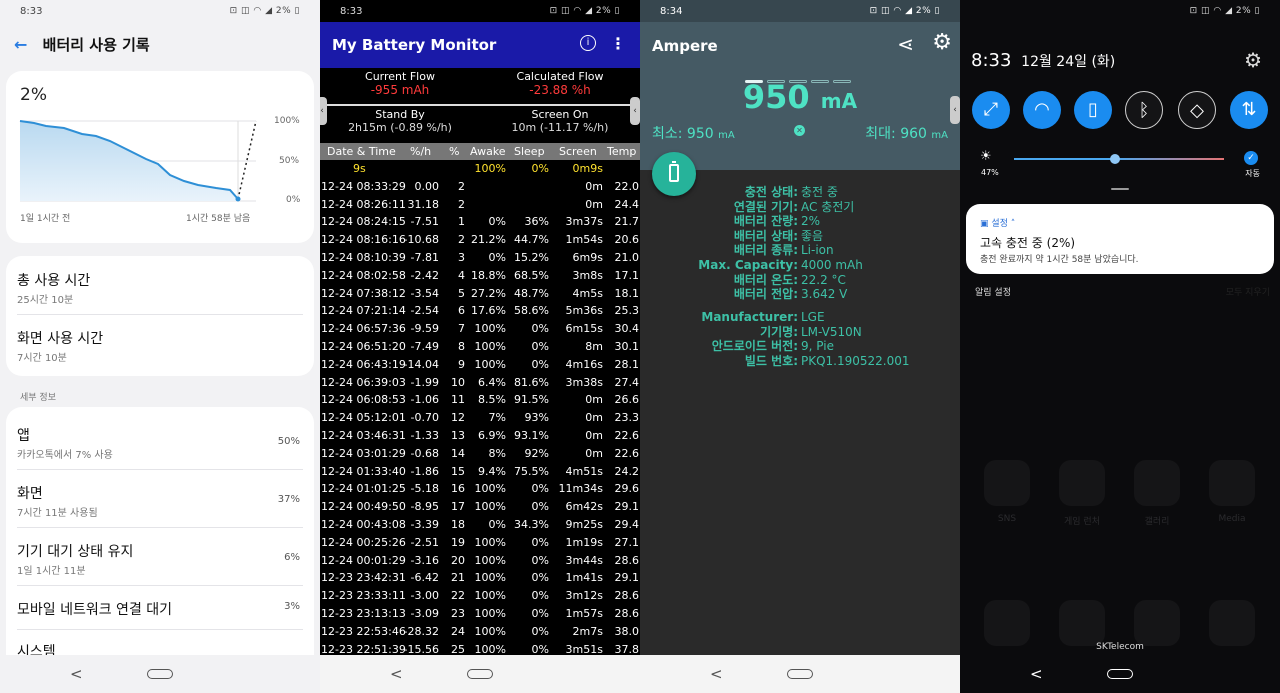  I want to click on info-value: 3.642 V, so click(824, 294).